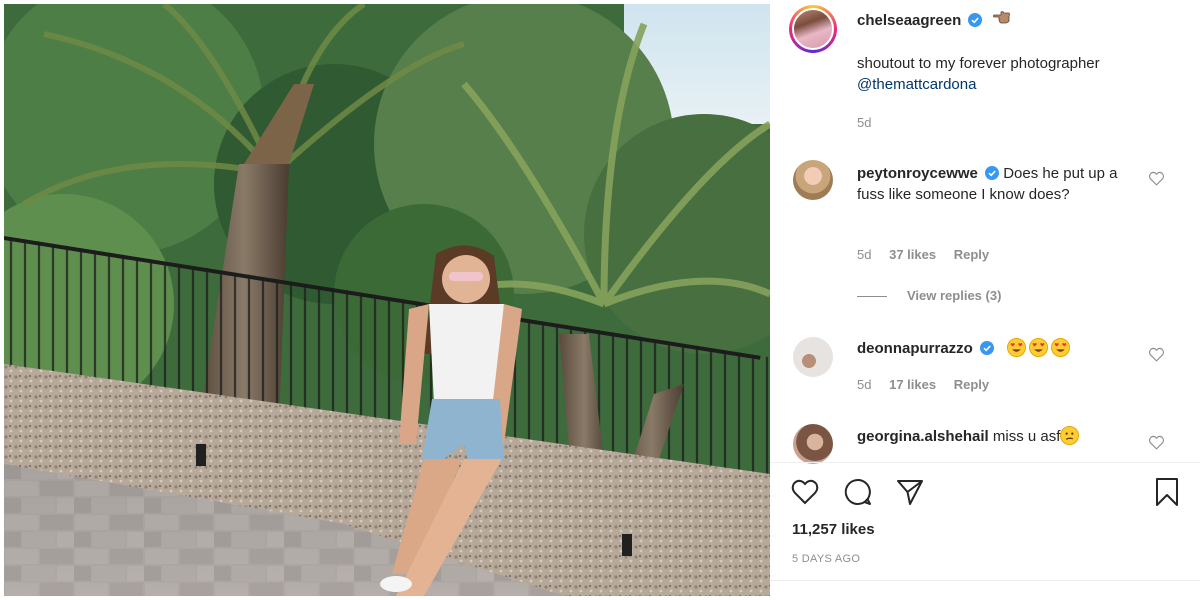 This screenshot has height=600, width=1200. I want to click on author-avatar-image, so click(813, 29).